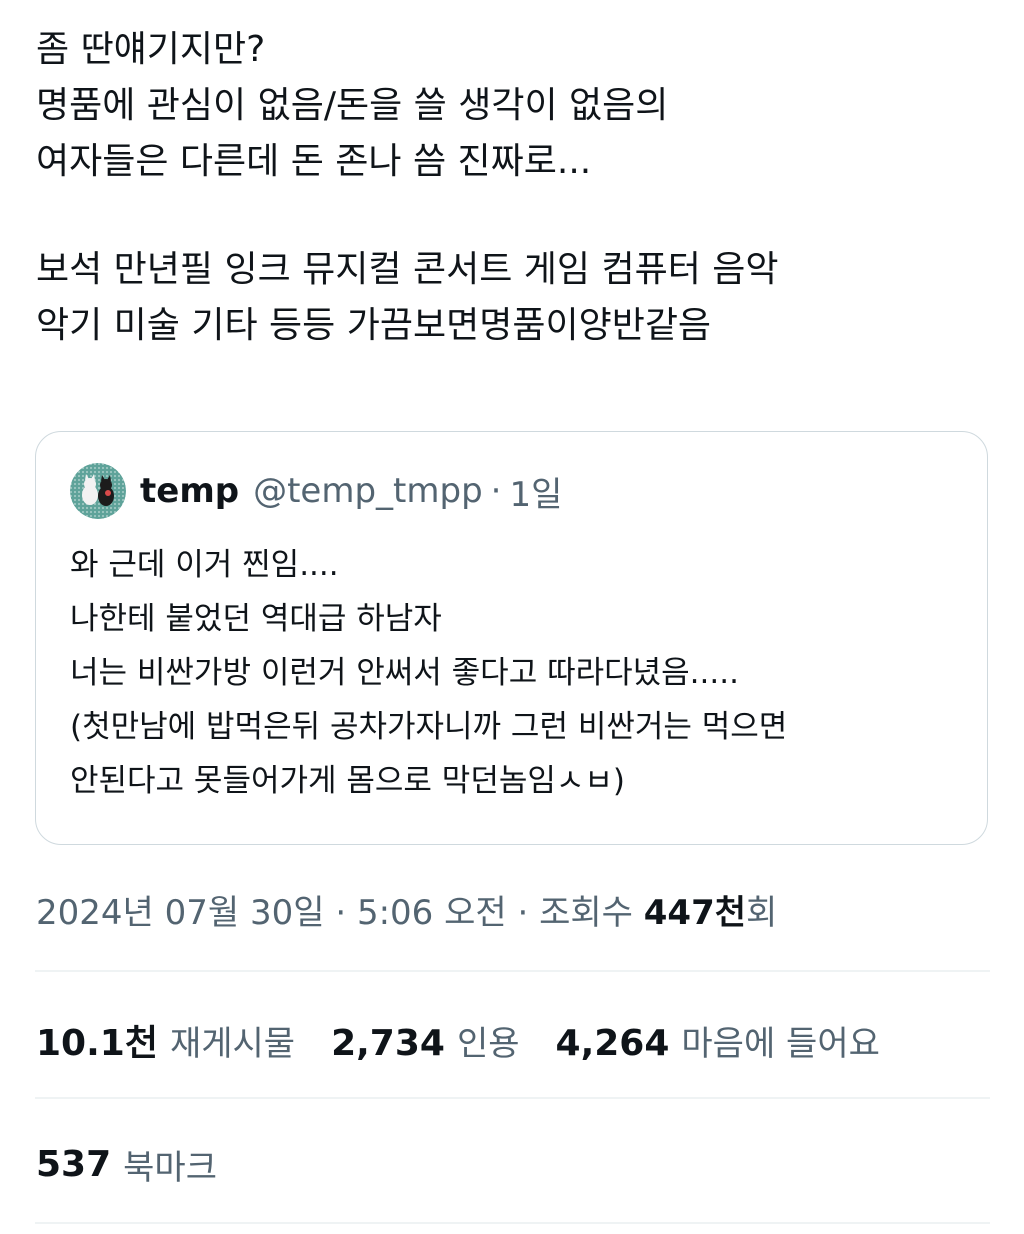  Describe the element at coordinates (348, 781) in the screenshot. I see `quote-text-line: 안된다고 못들어가게 몸으로 막던놈임ㅅㅂ)` at that location.